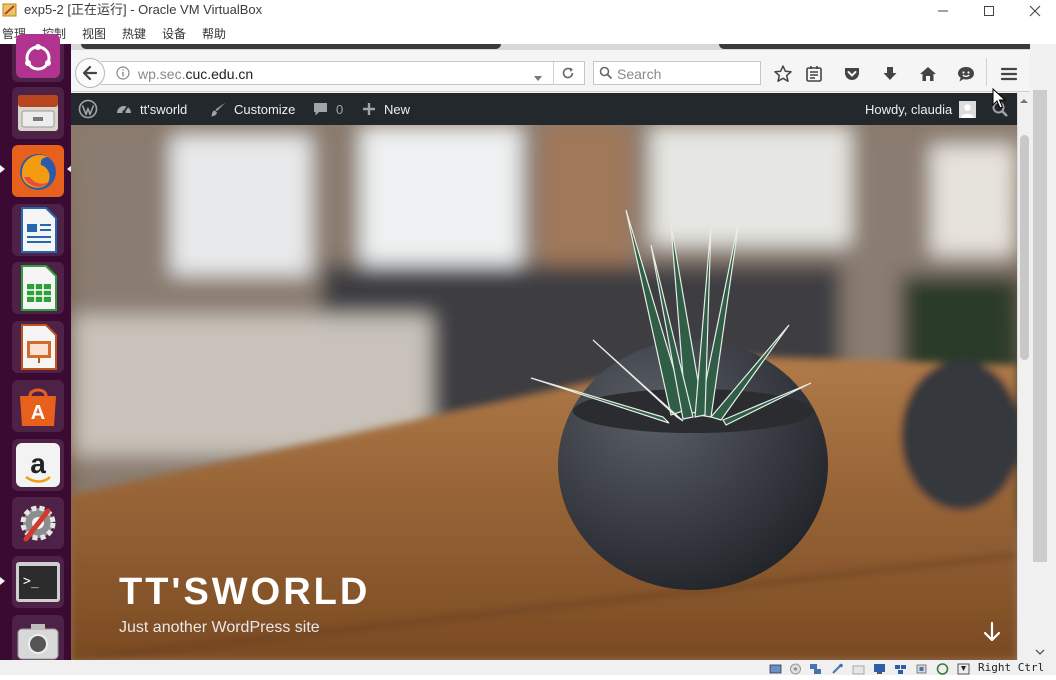 The width and height of the screenshot is (1056, 680). Describe the element at coordinates (879, 668) in the screenshot. I see `display-icon` at that location.